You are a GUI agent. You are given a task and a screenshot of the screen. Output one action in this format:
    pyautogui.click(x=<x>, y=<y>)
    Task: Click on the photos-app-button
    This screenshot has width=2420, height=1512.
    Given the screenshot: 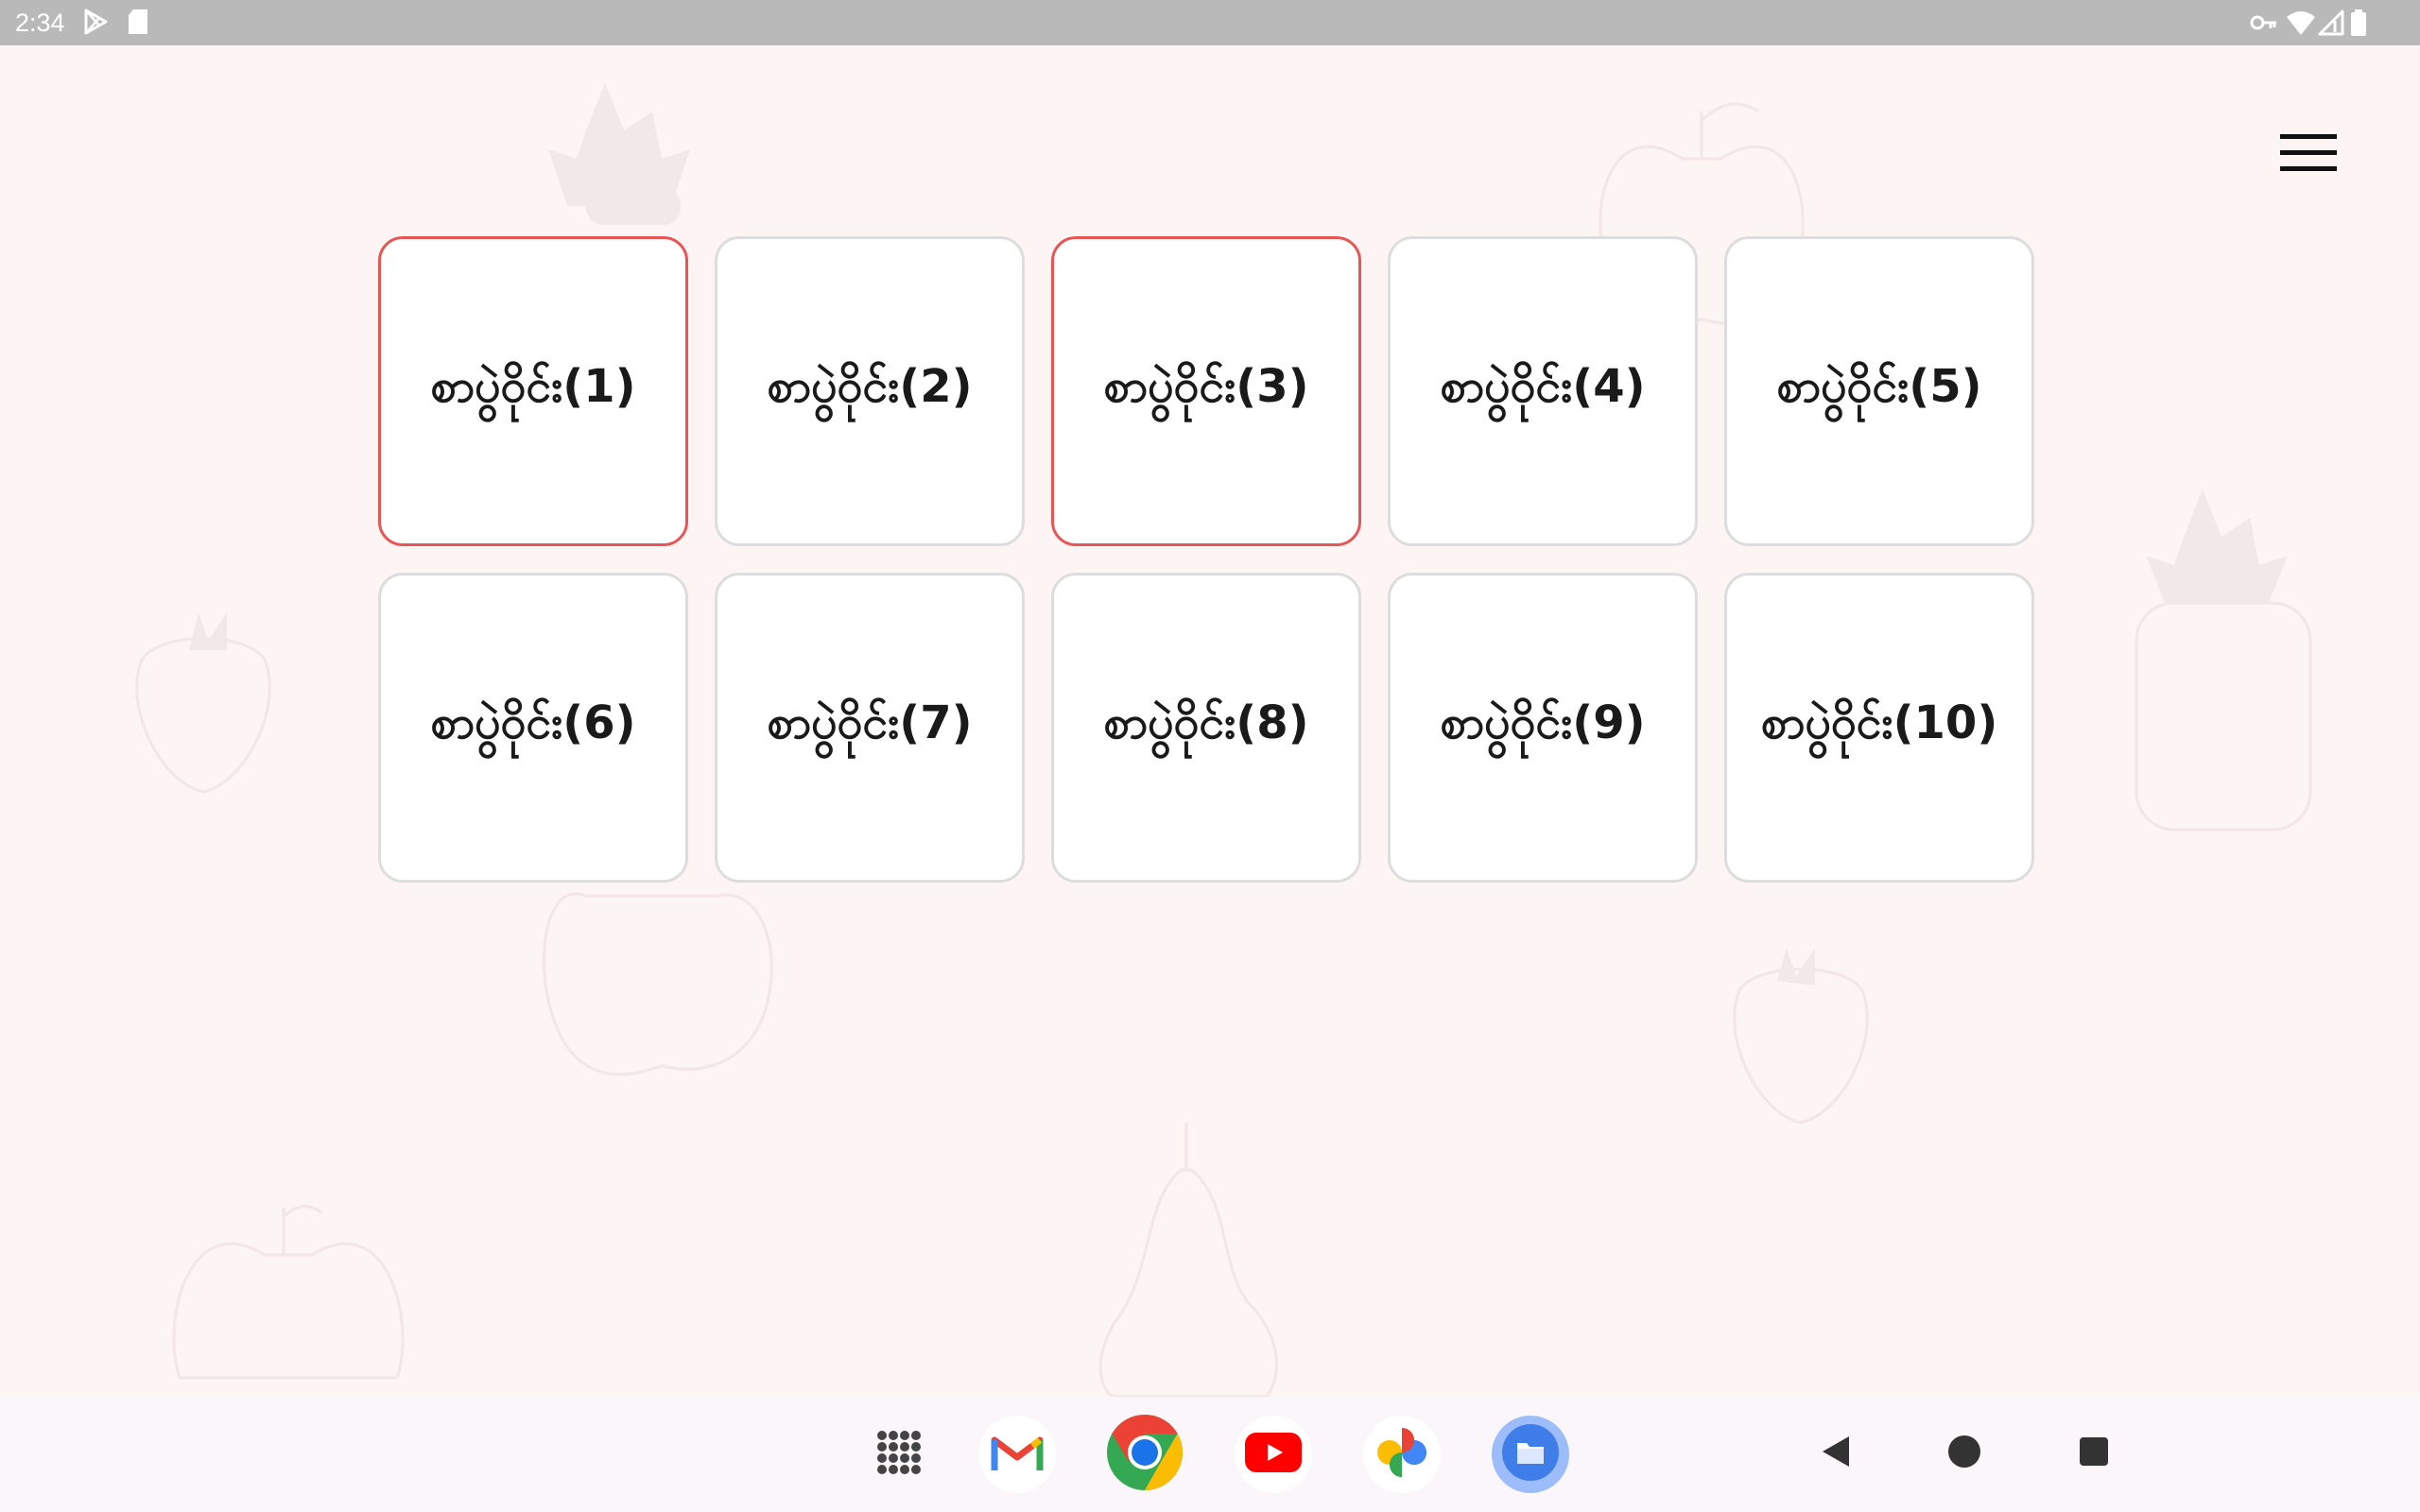 What is the action you would take?
    pyautogui.click(x=1402, y=1454)
    